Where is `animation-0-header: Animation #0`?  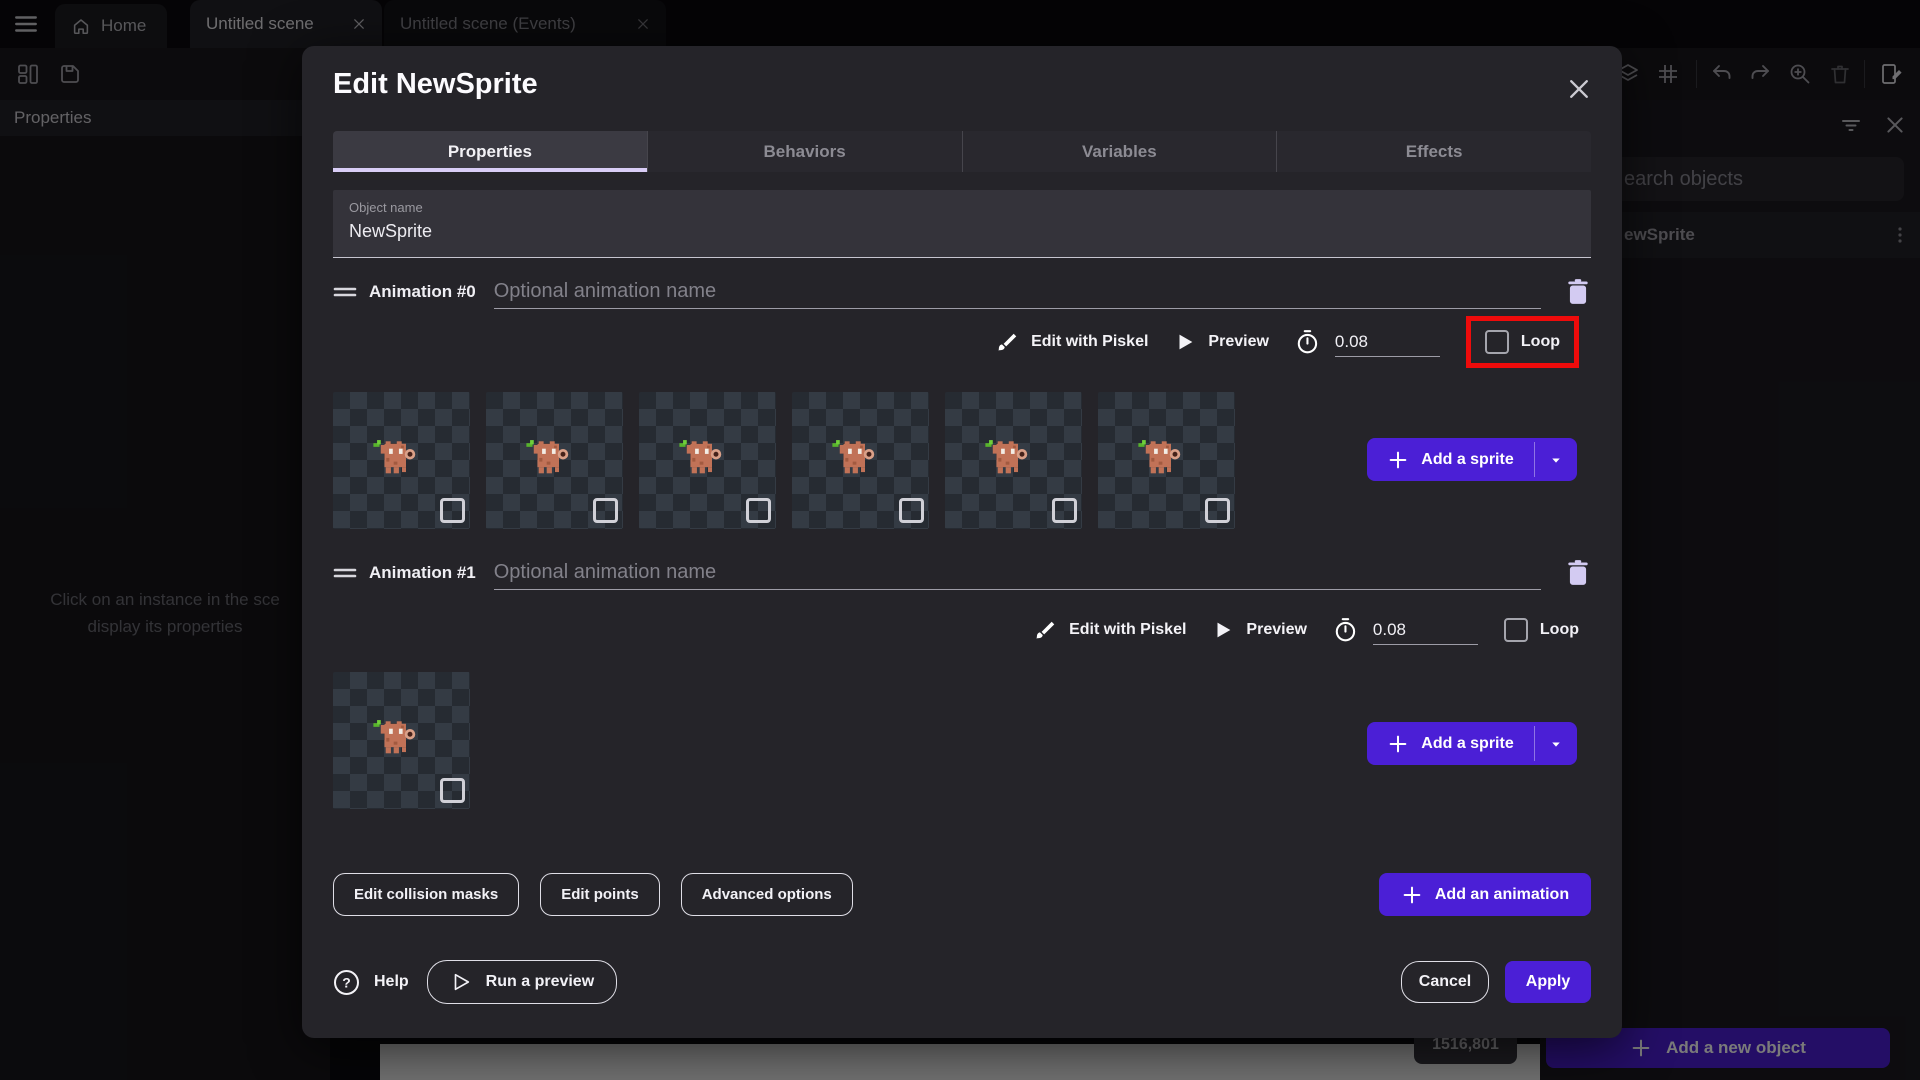 animation-0-header: Animation #0 is located at coordinates (962, 292).